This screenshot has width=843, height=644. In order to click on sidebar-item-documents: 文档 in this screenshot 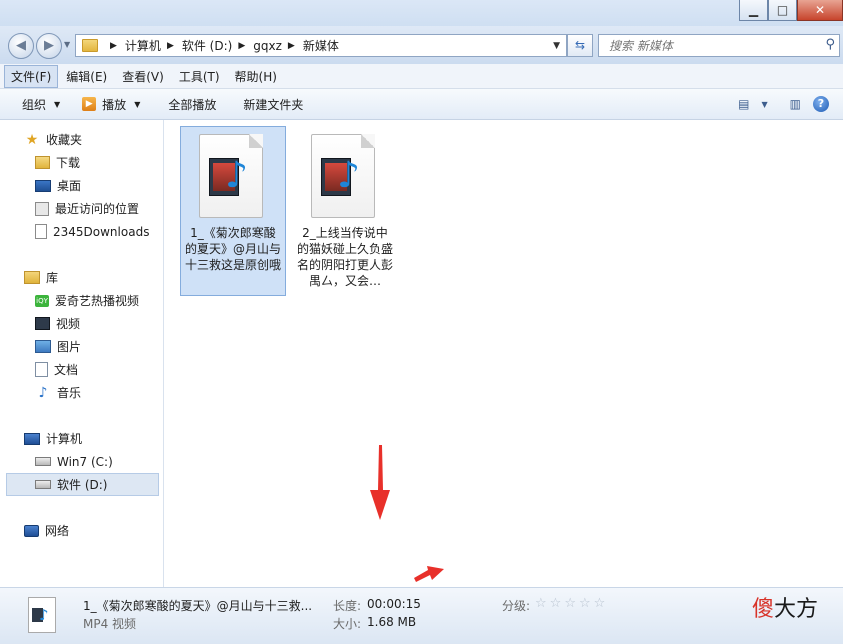, I will do `click(81, 369)`.